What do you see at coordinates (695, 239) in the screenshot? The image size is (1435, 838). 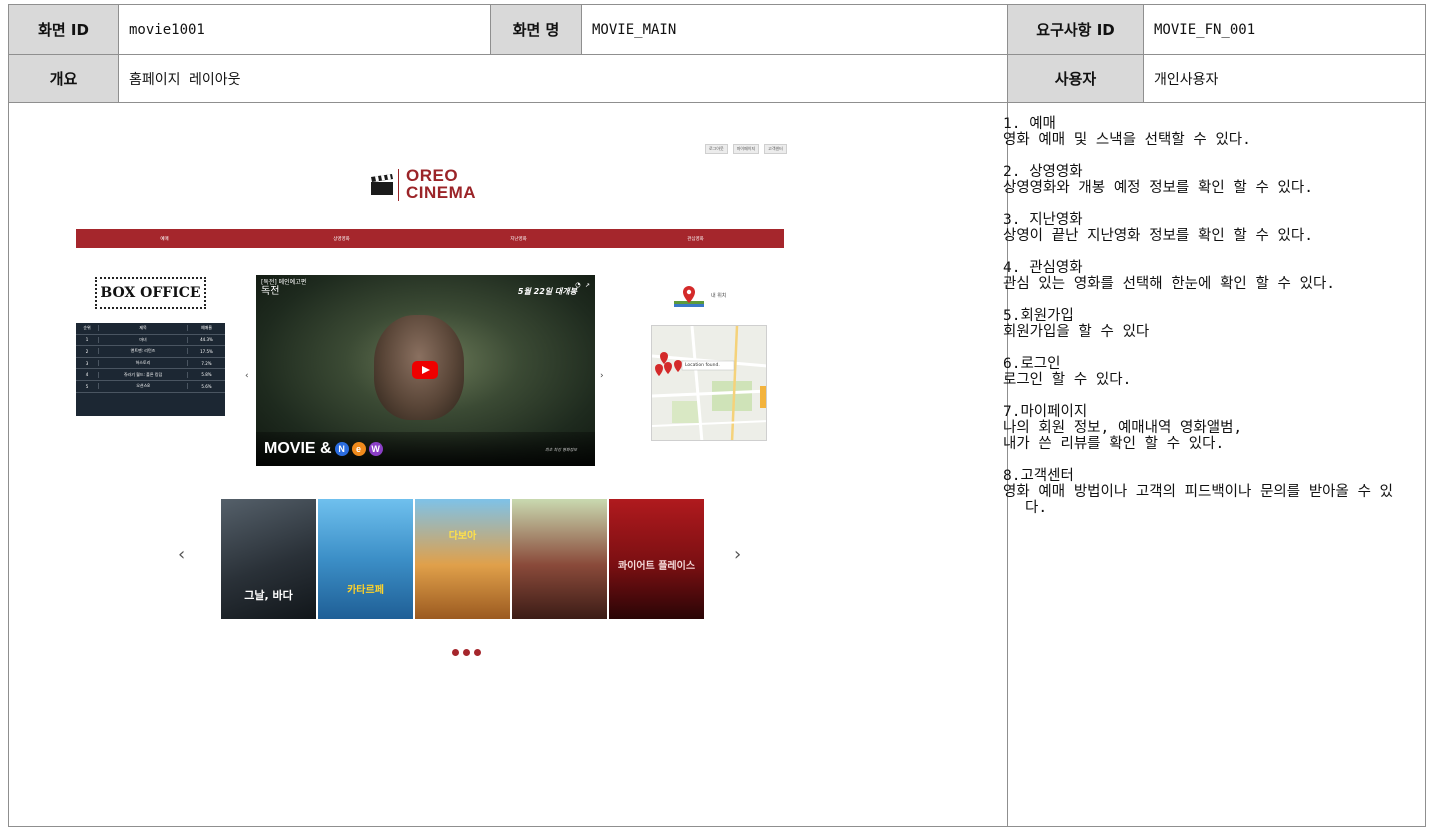 I see `nav-item-favorites: 관심영화` at bounding box center [695, 239].